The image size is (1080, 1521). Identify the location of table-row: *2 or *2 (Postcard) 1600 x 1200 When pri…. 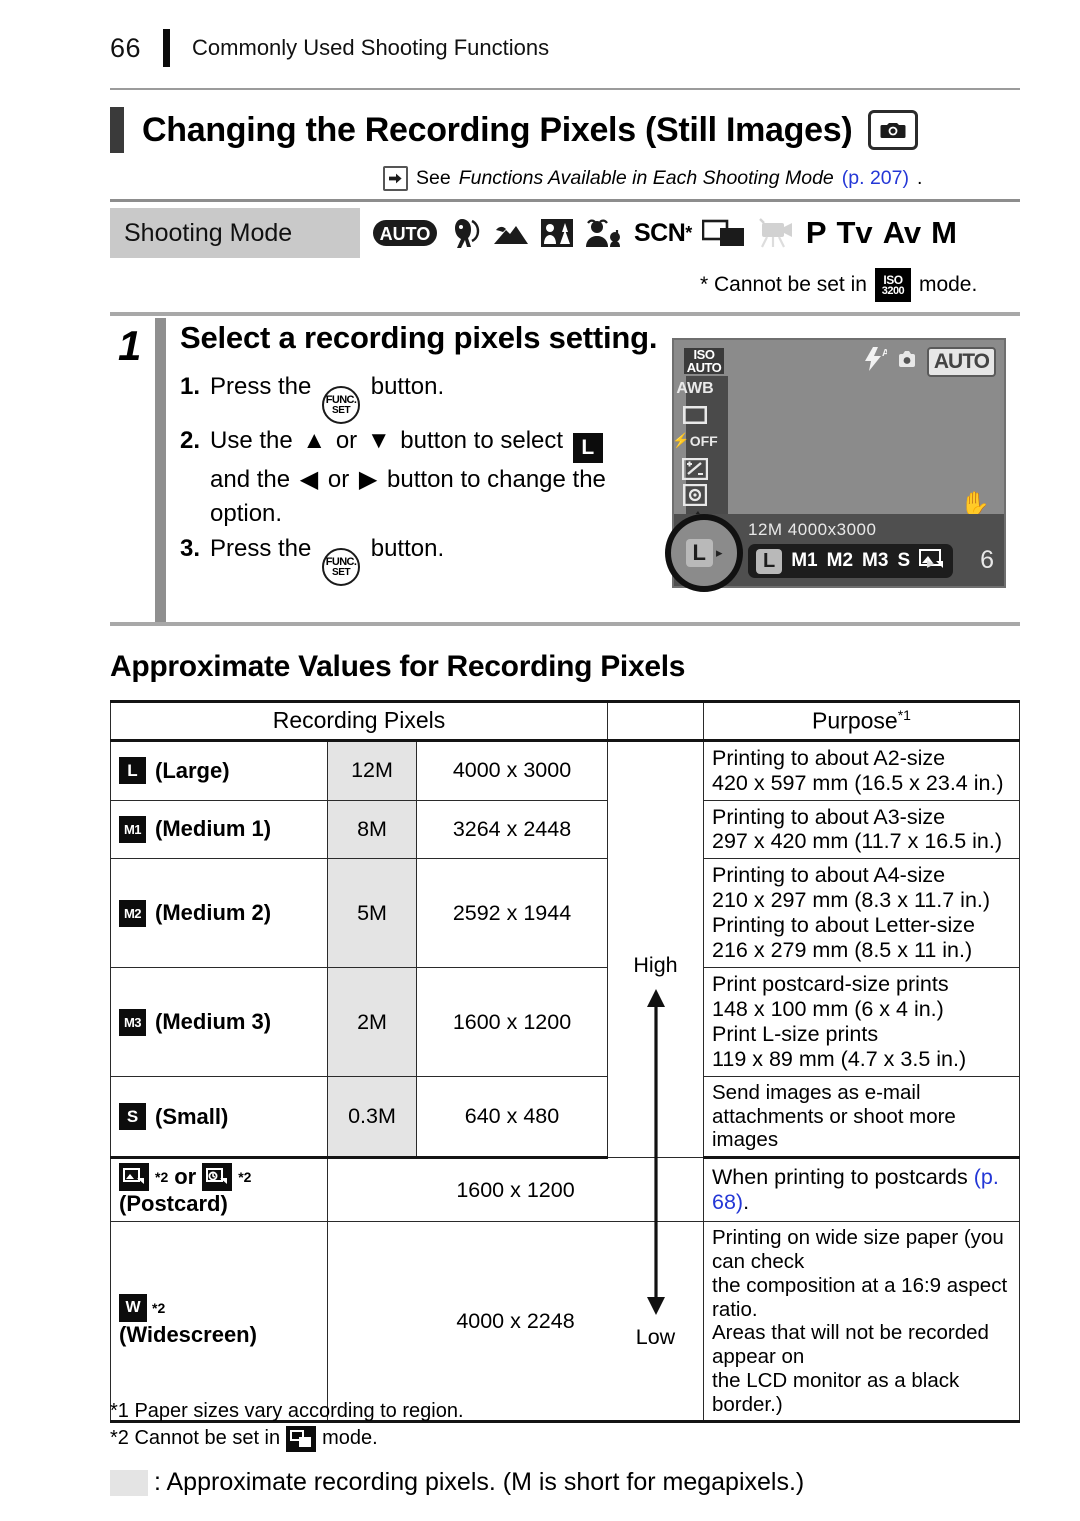
(565, 1190).